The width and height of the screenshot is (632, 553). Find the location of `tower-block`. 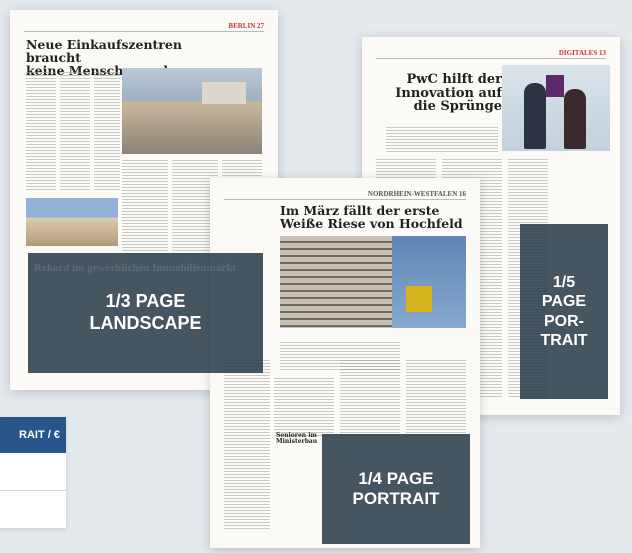

tower-block is located at coordinates (336, 282).